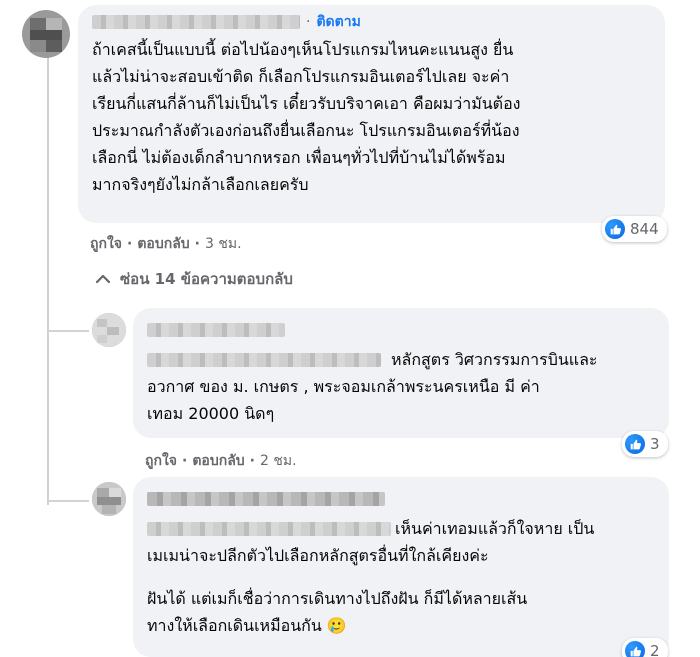  What do you see at coordinates (494, 359) in the screenshot?
I see `reply-line: หลักสูตร วิศวกรรมการบินและ` at bounding box center [494, 359].